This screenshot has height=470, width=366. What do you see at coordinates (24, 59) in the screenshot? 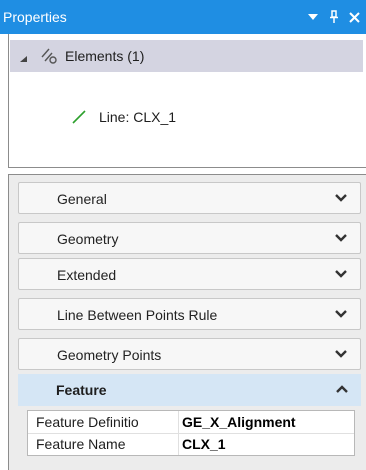
I see `expand-arrow-icon` at bounding box center [24, 59].